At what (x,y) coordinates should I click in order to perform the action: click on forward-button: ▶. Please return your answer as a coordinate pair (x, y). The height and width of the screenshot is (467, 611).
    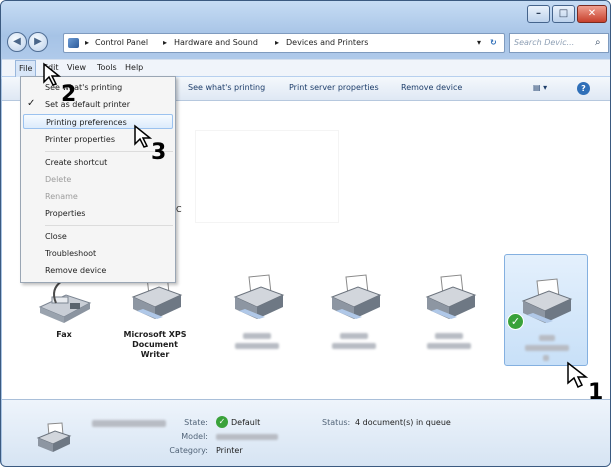
    Looking at the image, I should click on (38, 42).